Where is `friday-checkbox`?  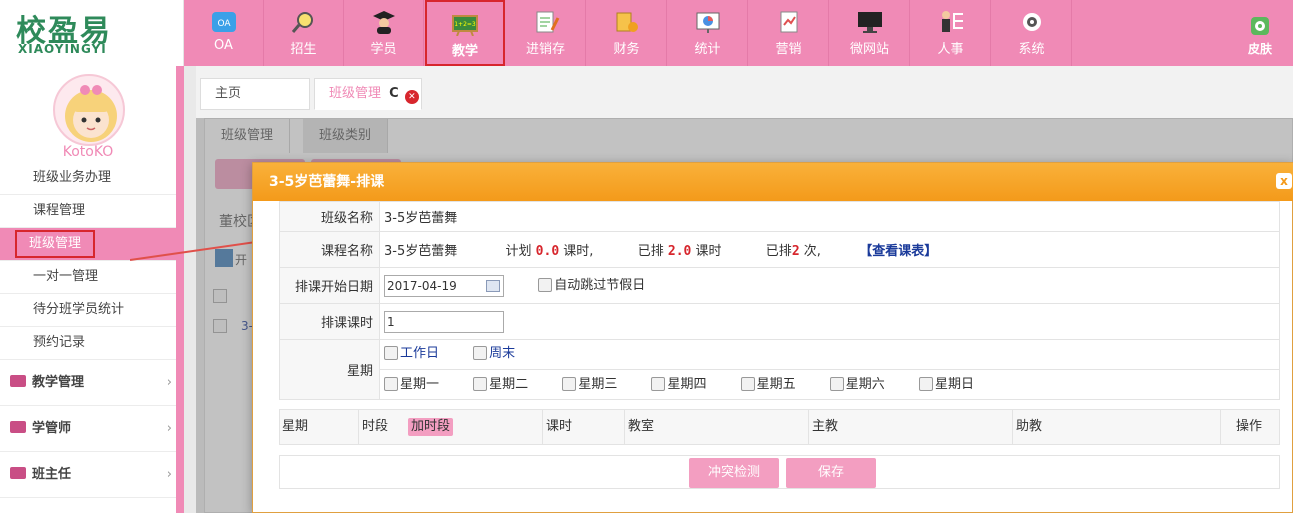 friday-checkbox is located at coordinates (747, 384).